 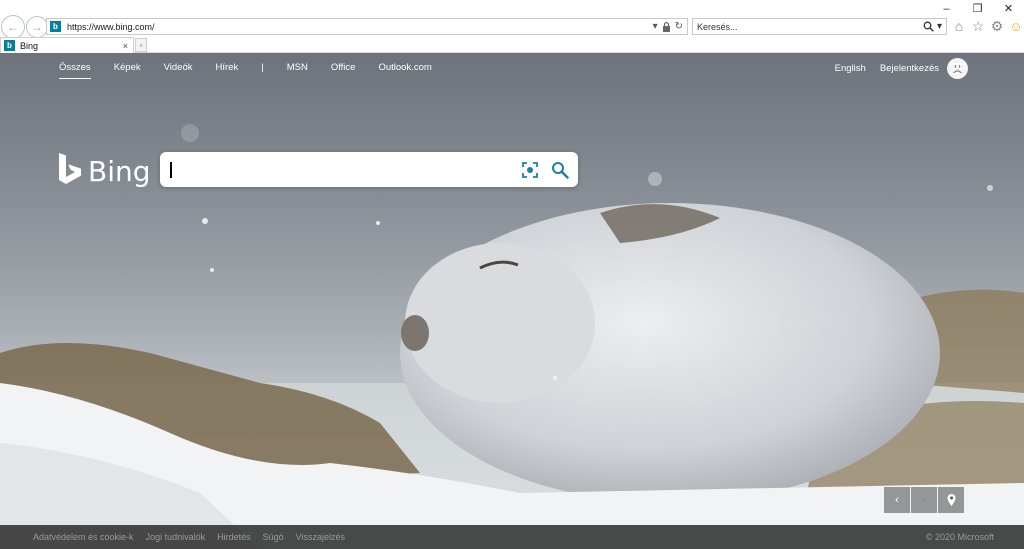 I want to click on close-tab-icon: ×, so click(x=125, y=46).